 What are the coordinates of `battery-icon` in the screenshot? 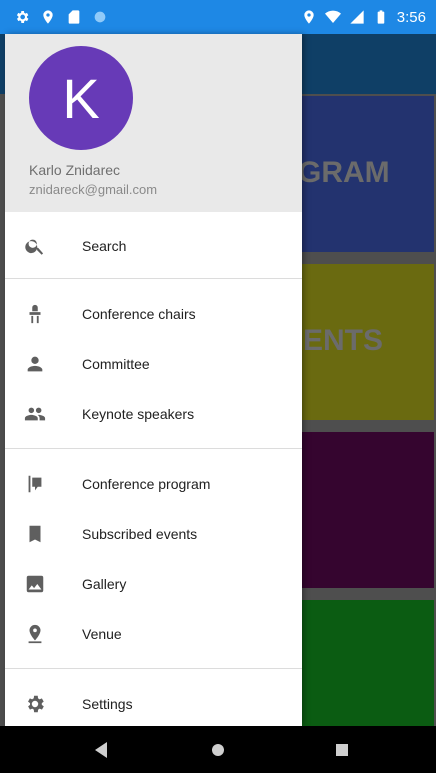 It's located at (381, 17).